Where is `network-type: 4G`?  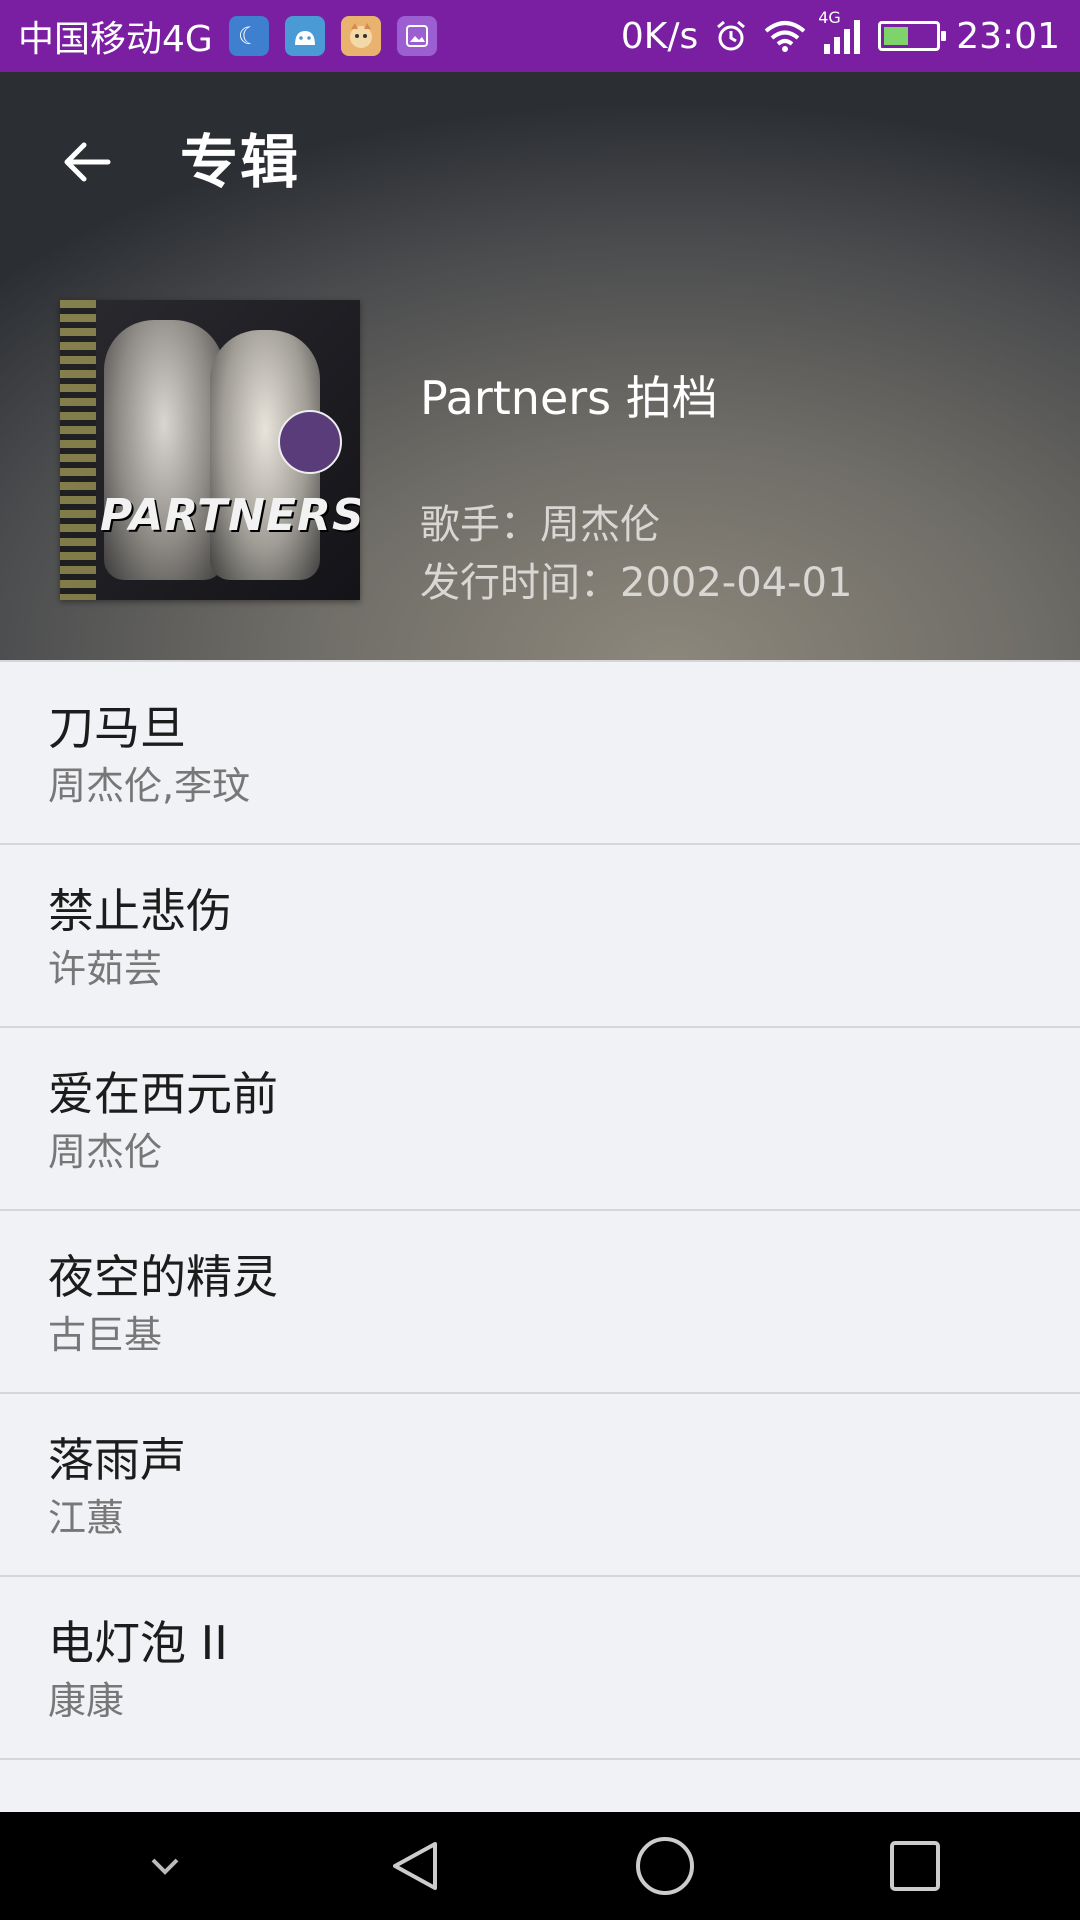
network-type: 4G is located at coordinates (829, 17).